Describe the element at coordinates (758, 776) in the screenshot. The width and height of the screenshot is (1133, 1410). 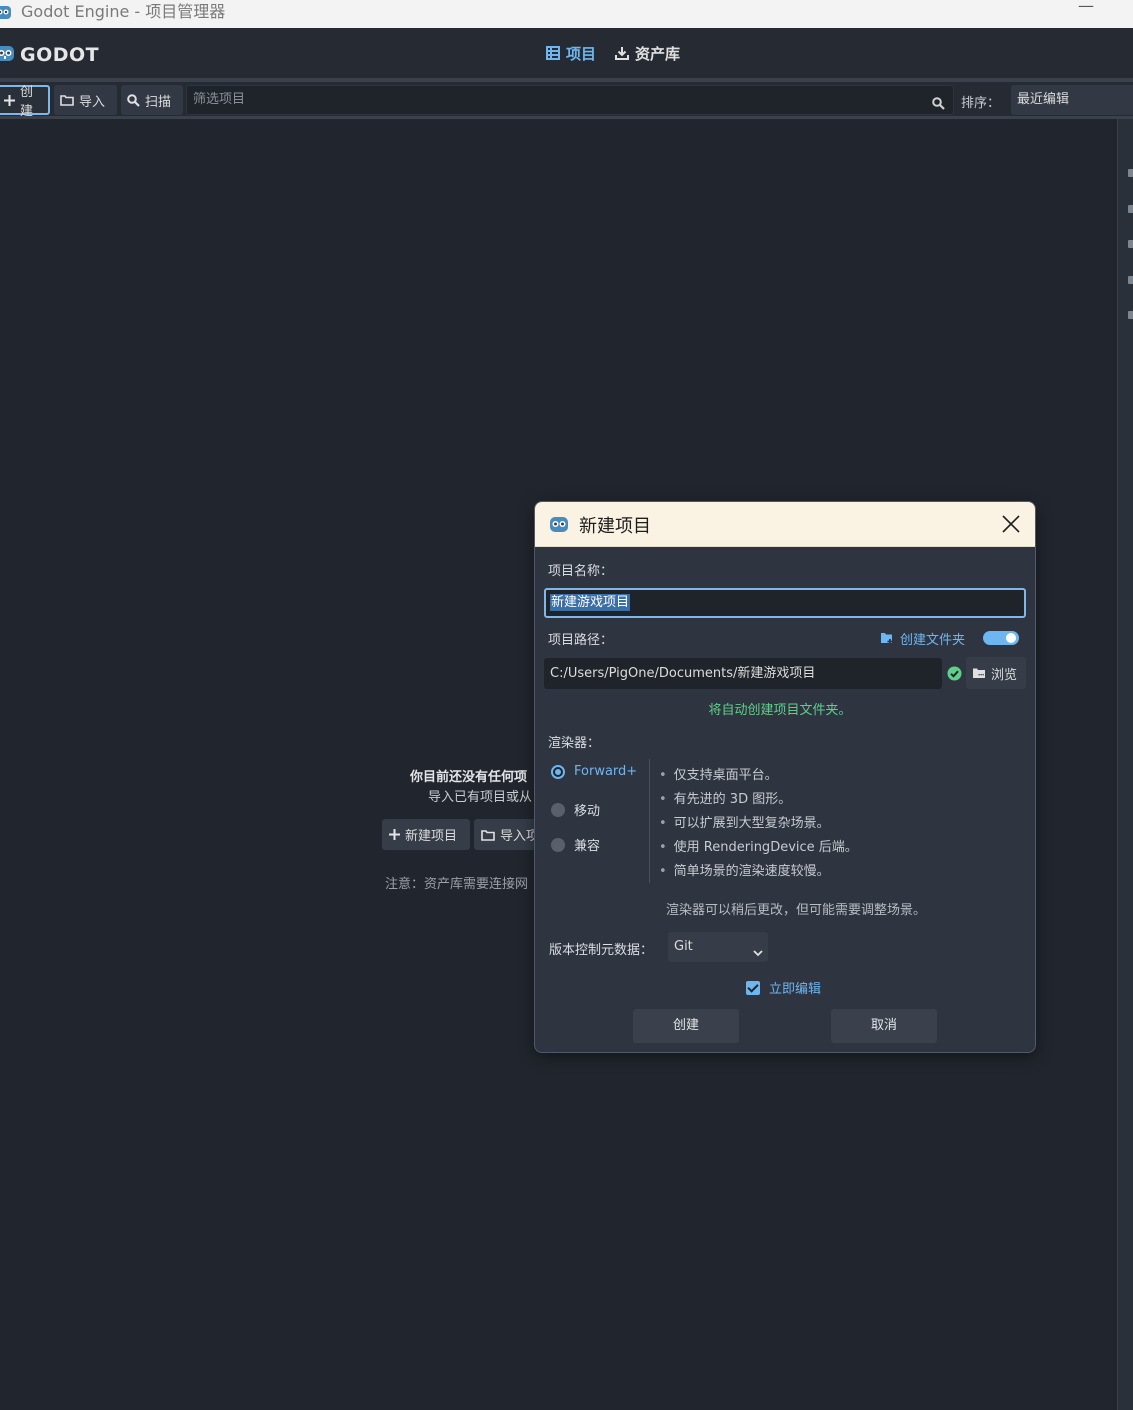
I see `list-item: 仅支持桌面平台。` at that location.